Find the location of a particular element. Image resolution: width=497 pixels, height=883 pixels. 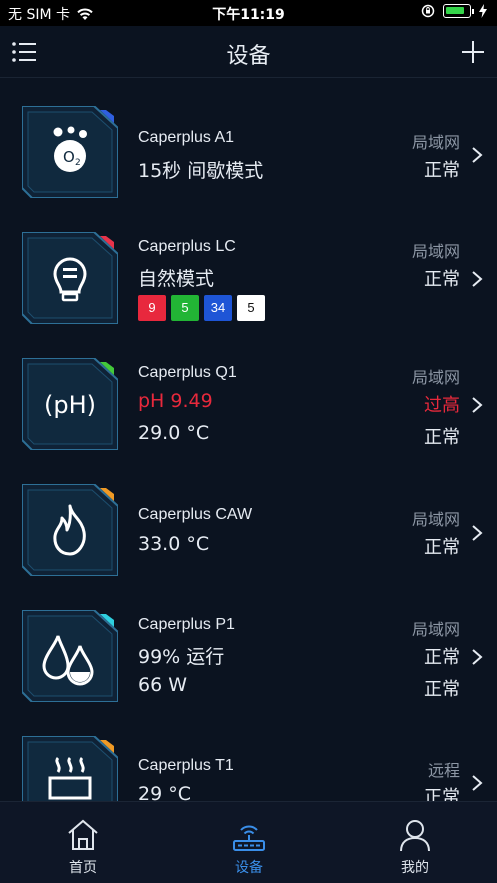

device-name: Caperplus LC is located at coordinates (187, 246).